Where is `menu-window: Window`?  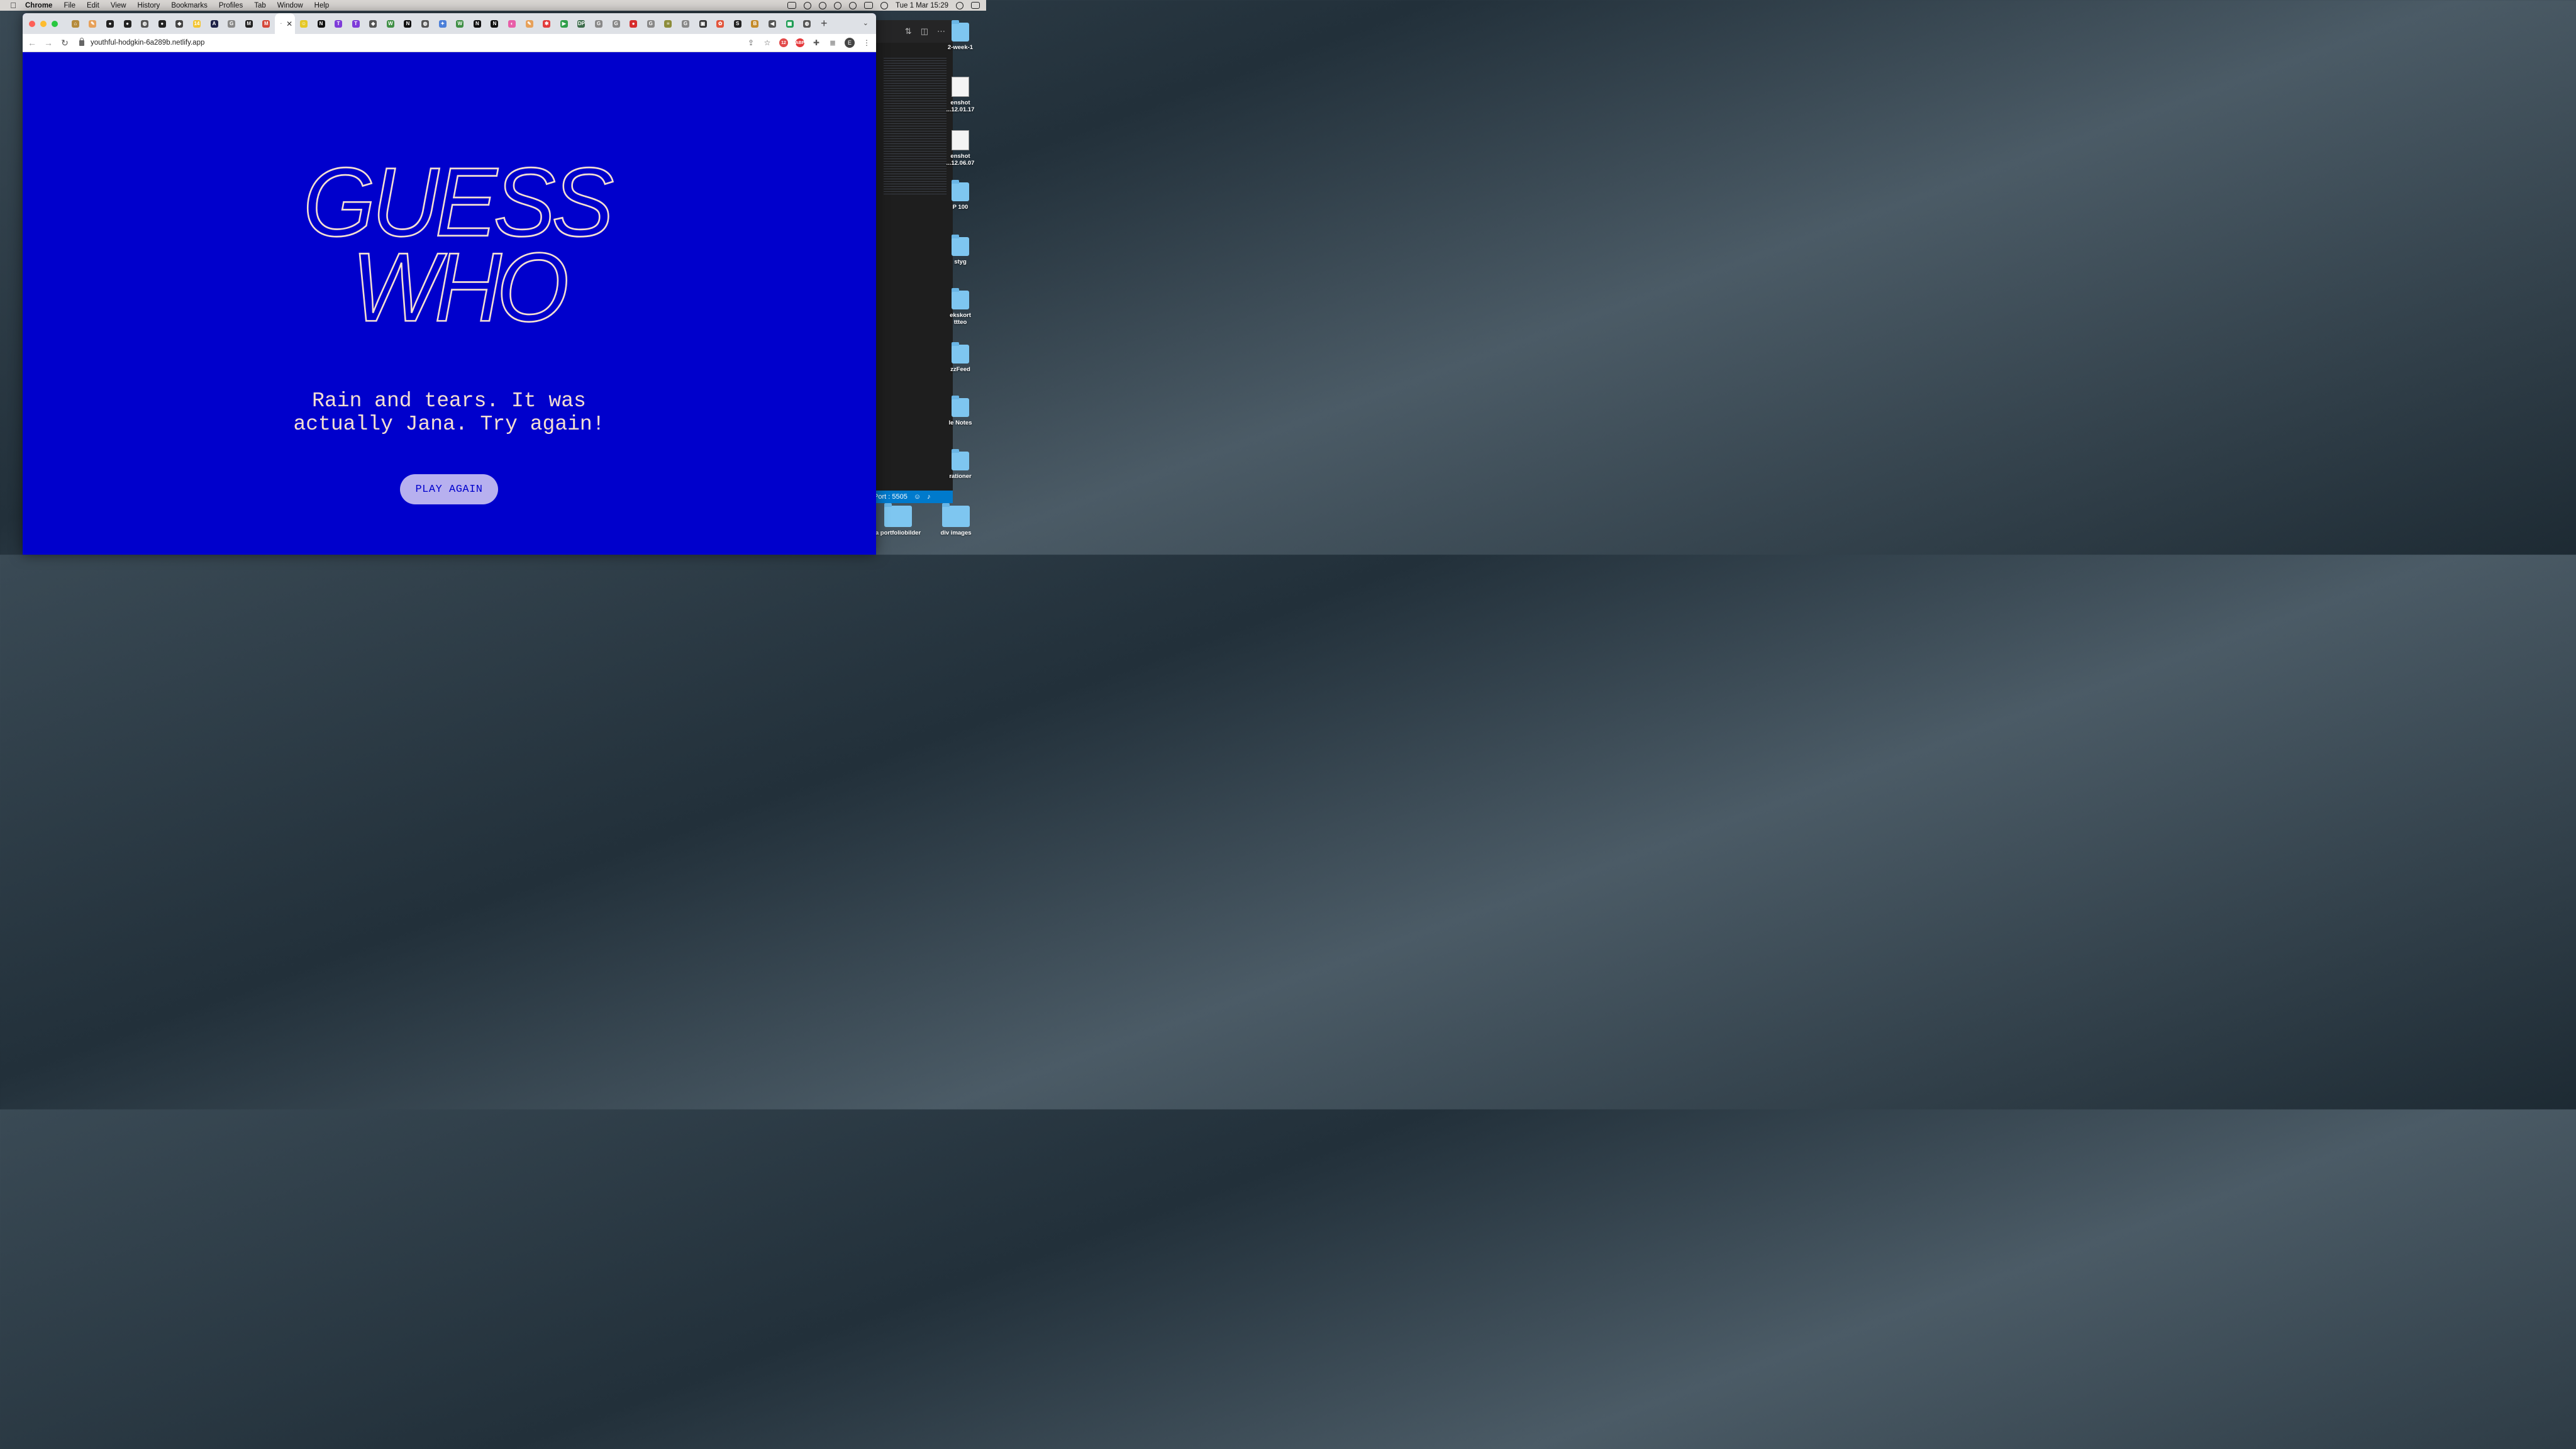
menu-window: Window is located at coordinates (290, 5).